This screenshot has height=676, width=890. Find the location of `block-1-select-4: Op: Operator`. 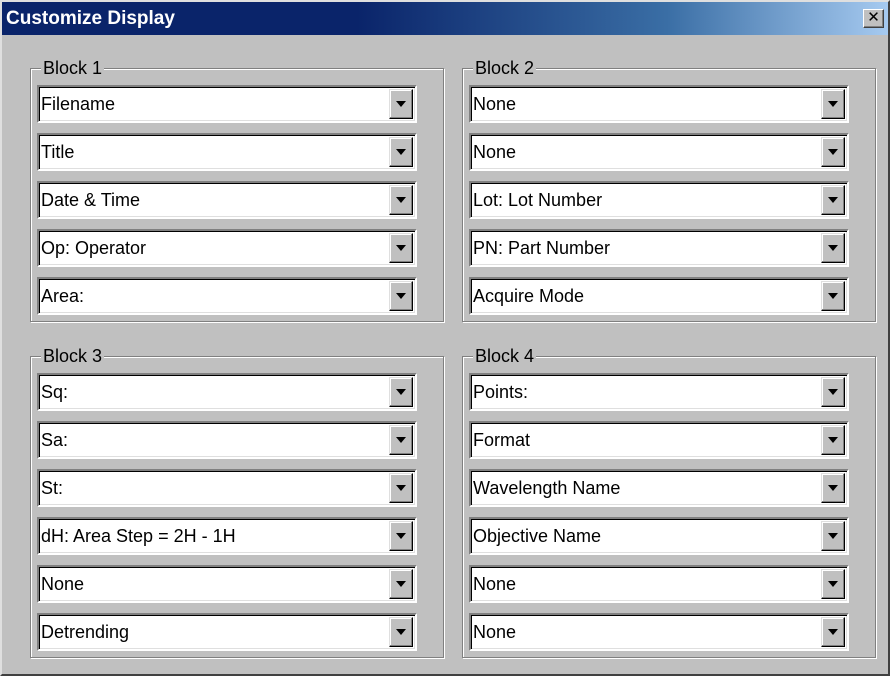

block-1-select-4: Op: Operator is located at coordinates (227, 248).